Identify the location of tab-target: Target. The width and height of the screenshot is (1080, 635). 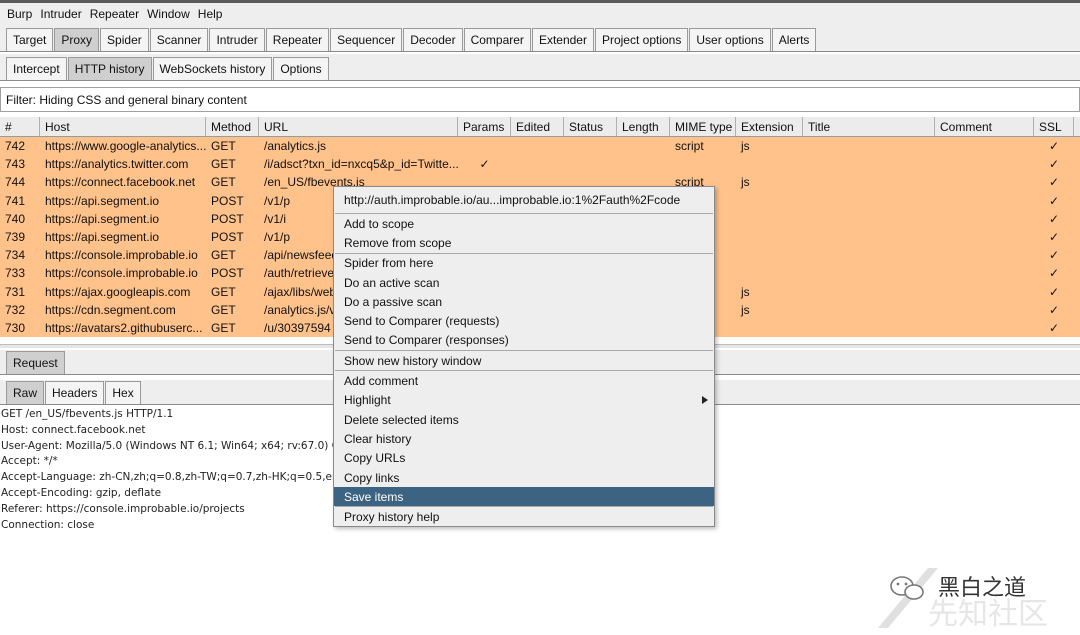
(30, 39).